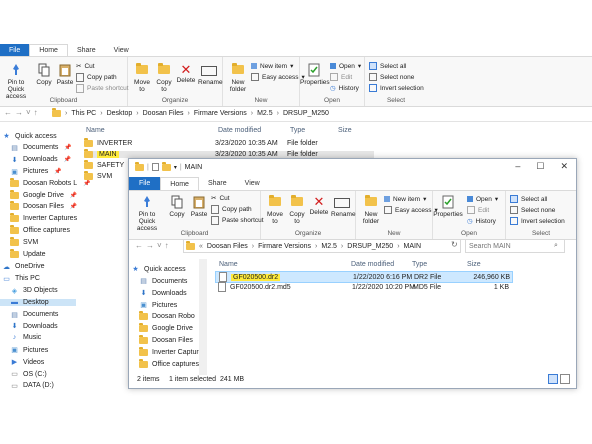 This screenshot has height=444, width=592. What do you see at coordinates (343, 206) in the screenshot?
I see `front-rename-button: Rename` at bounding box center [343, 206].